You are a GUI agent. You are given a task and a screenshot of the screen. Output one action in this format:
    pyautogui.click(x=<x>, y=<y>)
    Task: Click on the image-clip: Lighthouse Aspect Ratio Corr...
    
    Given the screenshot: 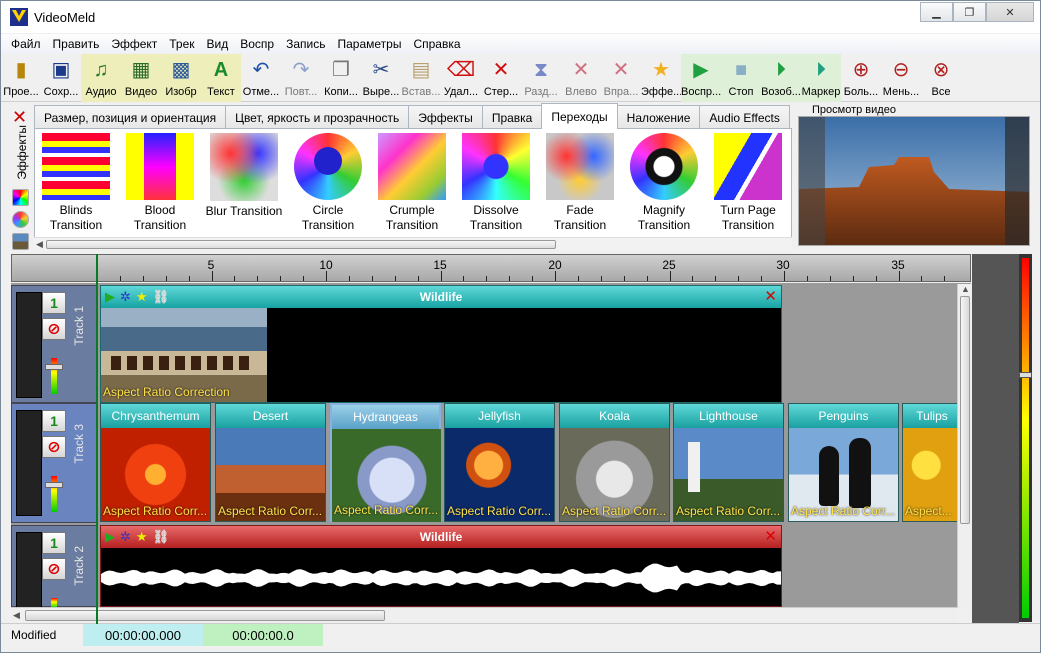 What is the action you would take?
    pyautogui.click(x=728, y=462)
    